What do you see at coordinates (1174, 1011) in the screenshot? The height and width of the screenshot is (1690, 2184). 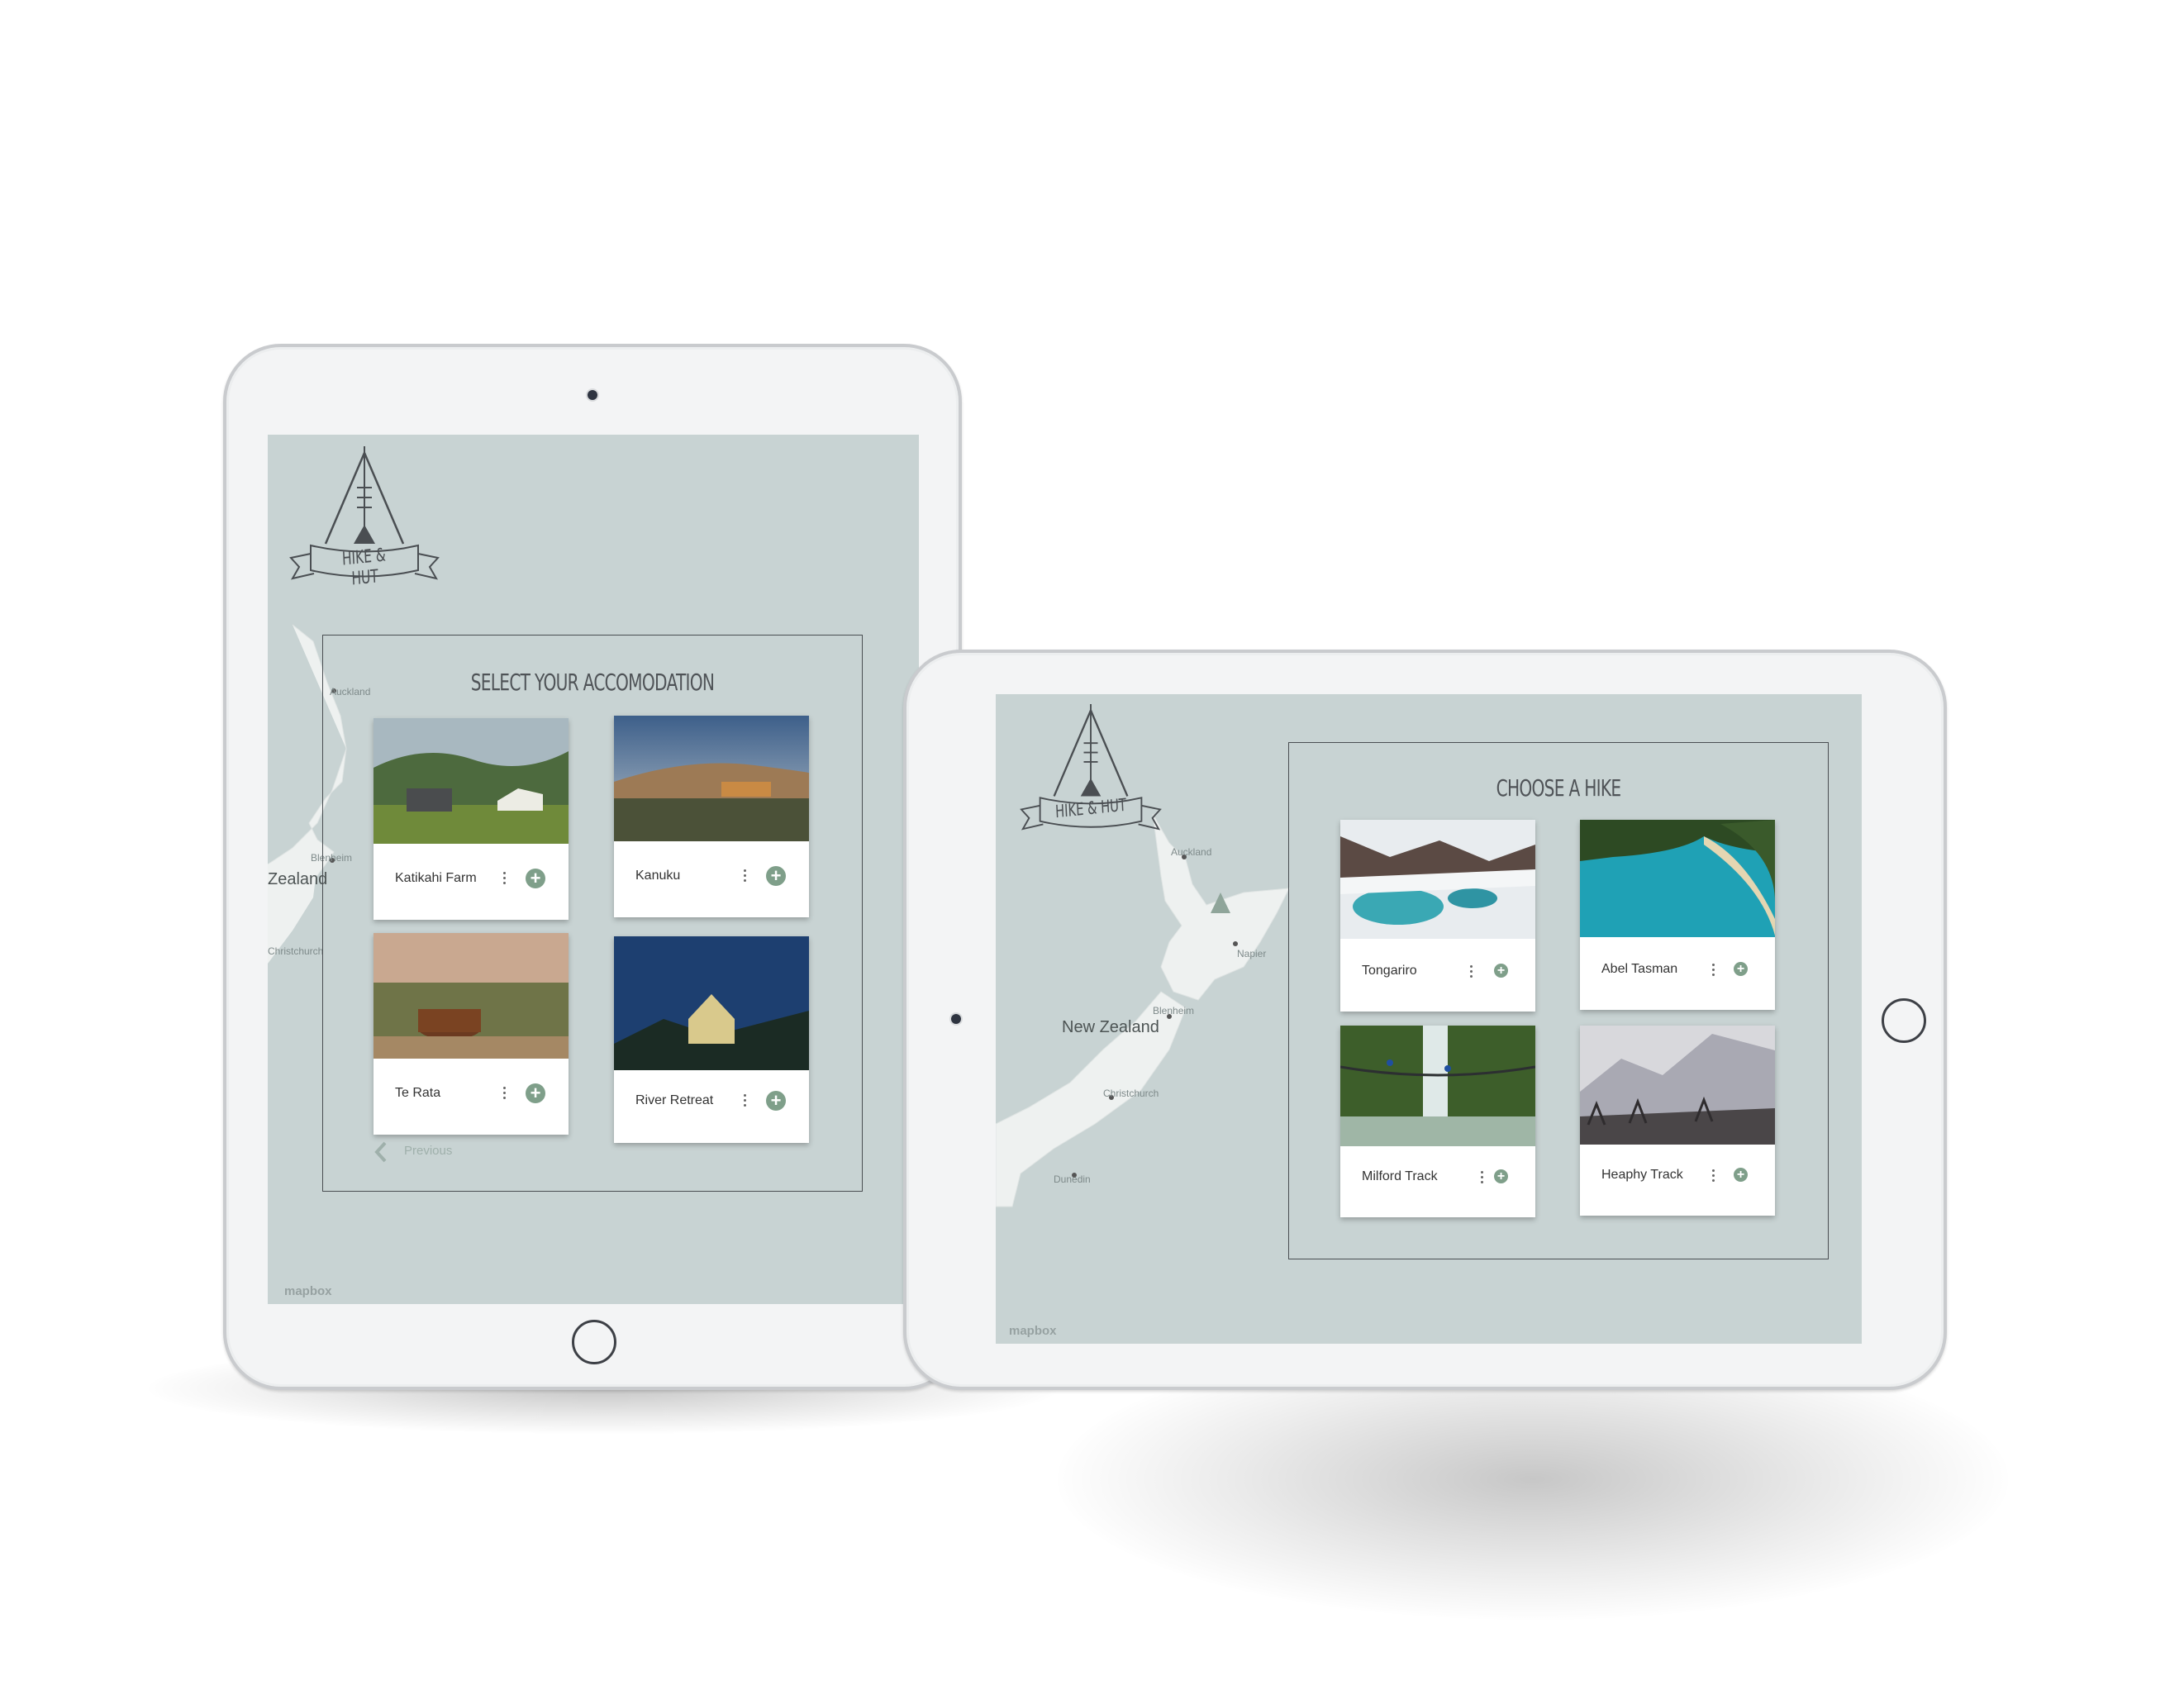 I see `map-label-blenheim: Blenheim` at bounding box center [1174, 1011].